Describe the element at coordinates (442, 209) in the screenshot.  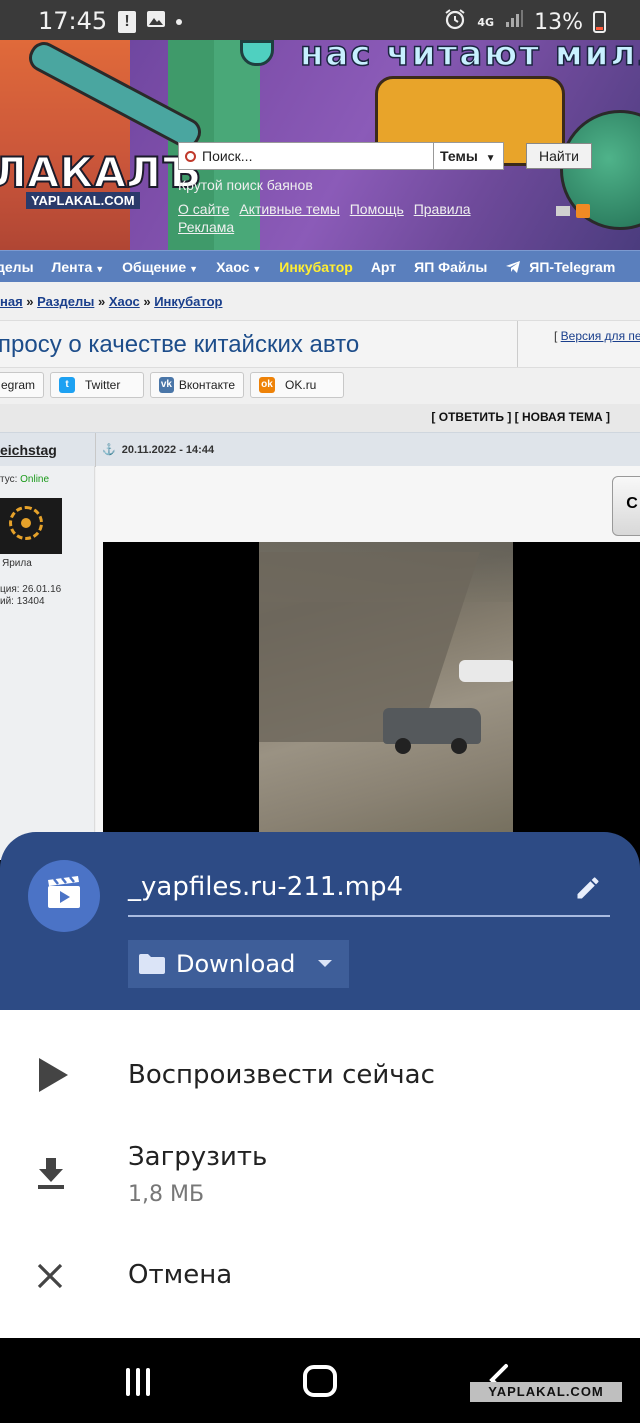
I see `link-rules: Правила` at that location.